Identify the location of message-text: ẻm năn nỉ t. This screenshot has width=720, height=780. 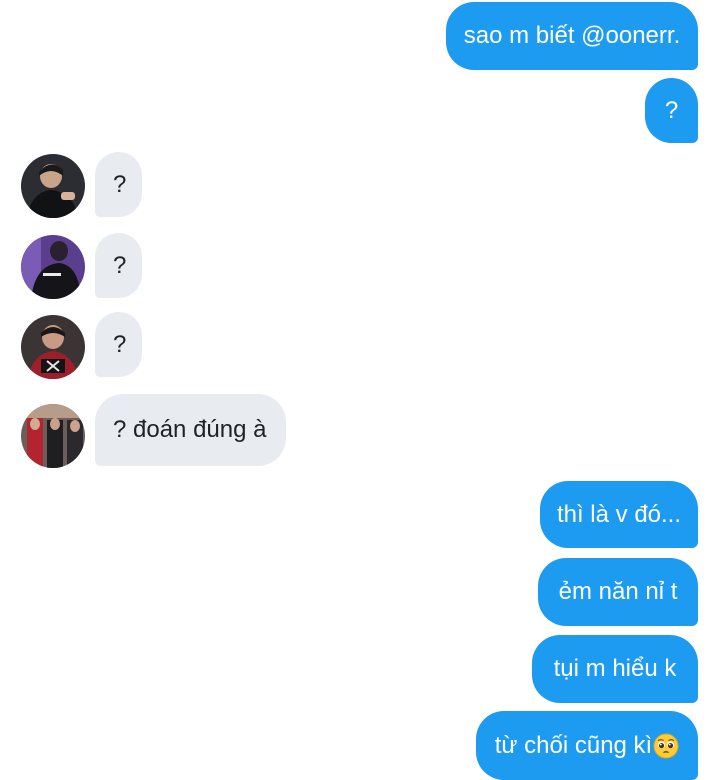
(618, 591).